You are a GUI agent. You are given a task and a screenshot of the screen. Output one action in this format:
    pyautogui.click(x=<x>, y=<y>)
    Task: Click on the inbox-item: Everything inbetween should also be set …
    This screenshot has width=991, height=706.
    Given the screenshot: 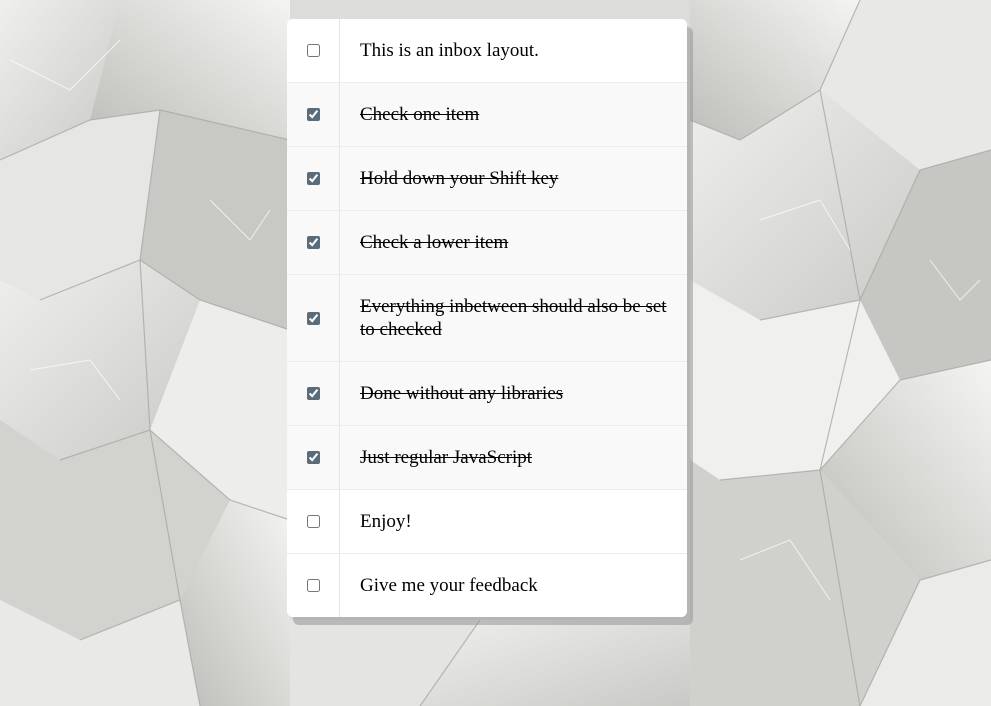 What is the action you would take?
    pyautogui.click(x=487, y=318)
    